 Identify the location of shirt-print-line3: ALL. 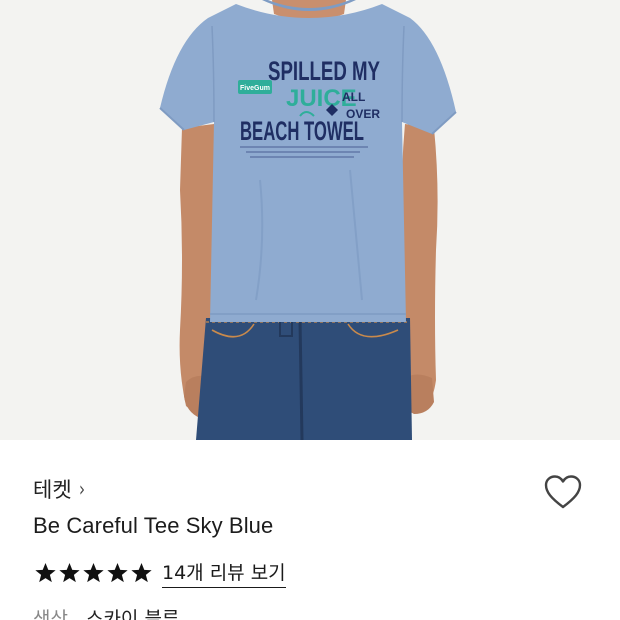
(353, 97).